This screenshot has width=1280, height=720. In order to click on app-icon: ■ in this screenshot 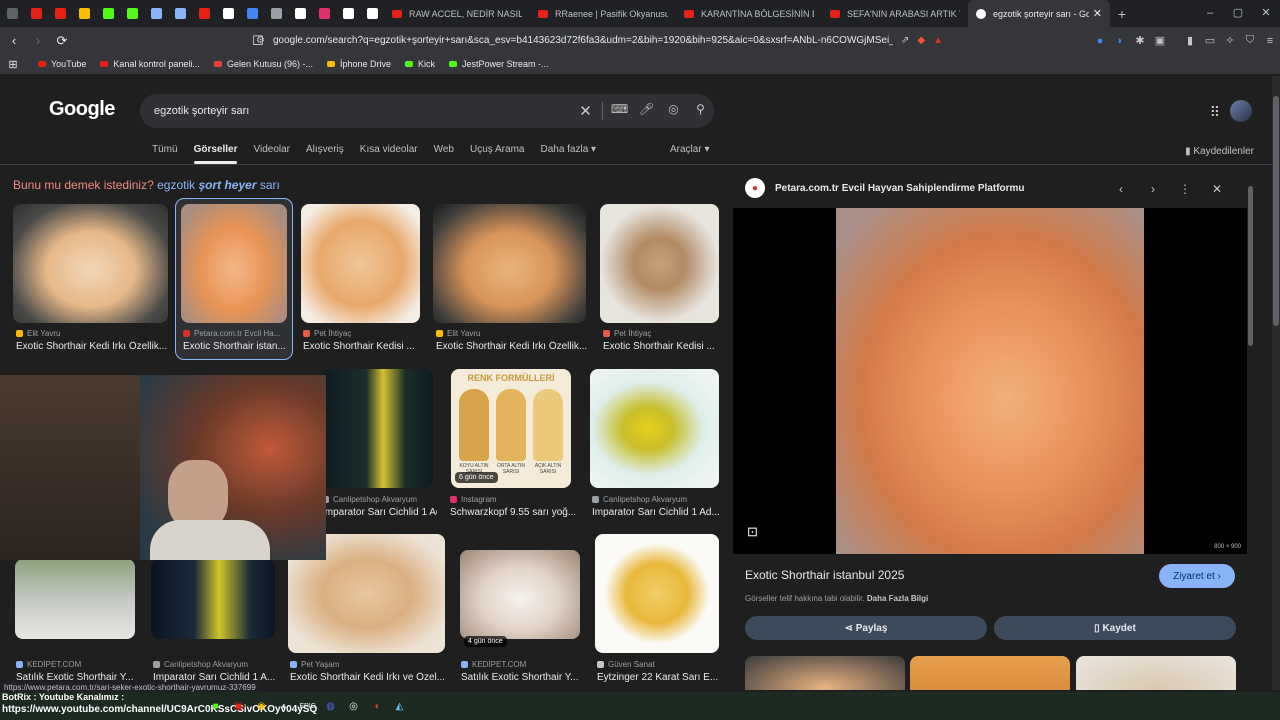, I will do `click(215, 706)`.